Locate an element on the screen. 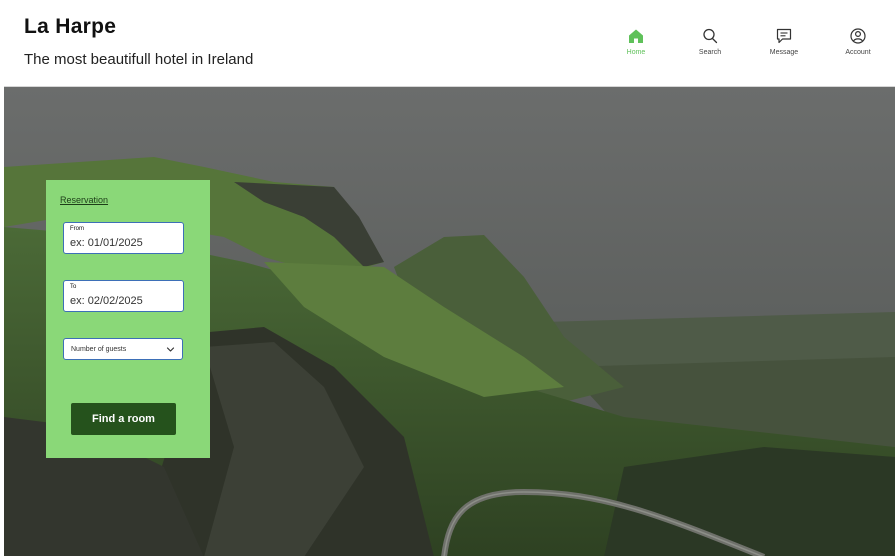 Image resolution: width=895 pixels, height=560 pixels. message-icon is located at coordinates (784, 36).